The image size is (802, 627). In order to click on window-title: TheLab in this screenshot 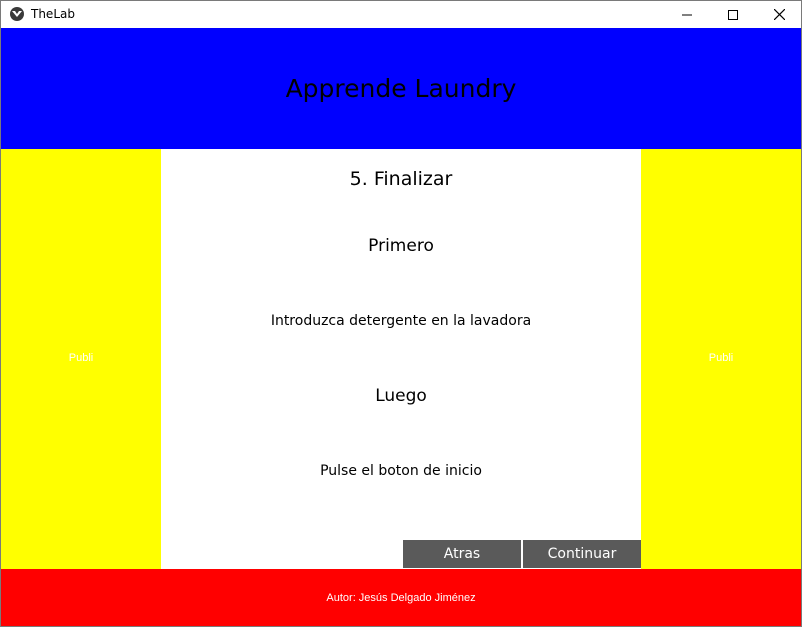, I will do `click(53, 14)`.